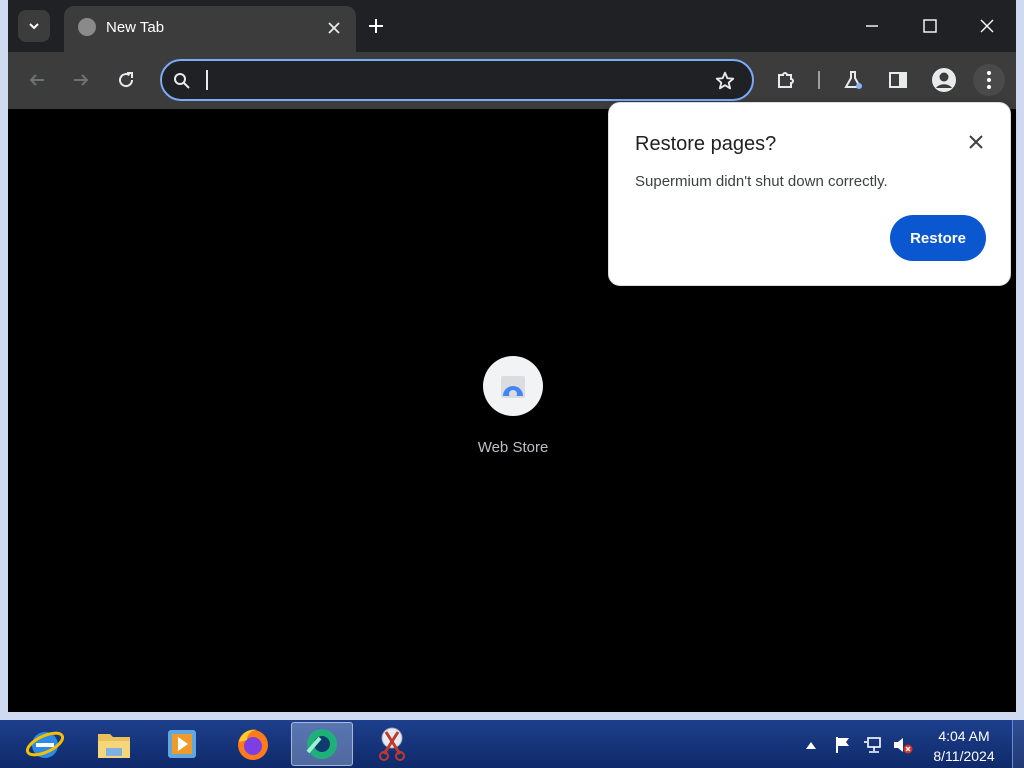  I want to click on supermium-icon, so click(321, 744).